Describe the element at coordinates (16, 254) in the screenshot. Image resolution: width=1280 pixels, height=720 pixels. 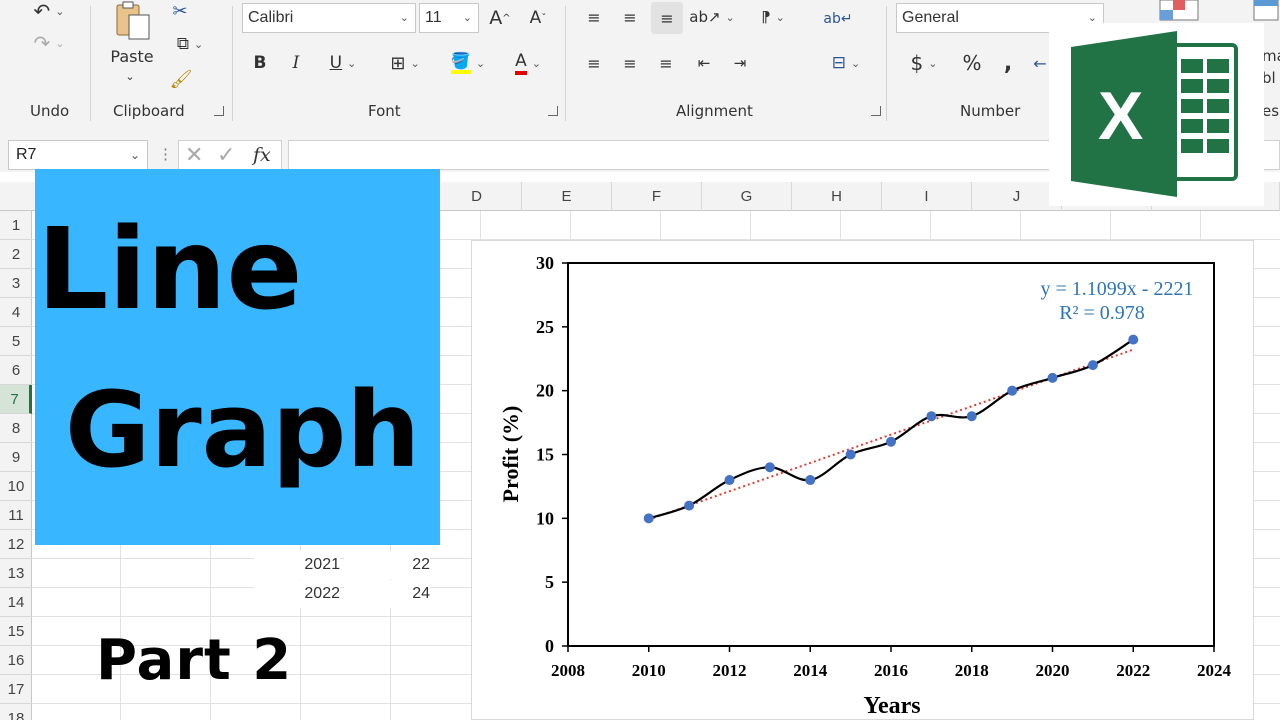
I see `row-header-2: 2` at that location.